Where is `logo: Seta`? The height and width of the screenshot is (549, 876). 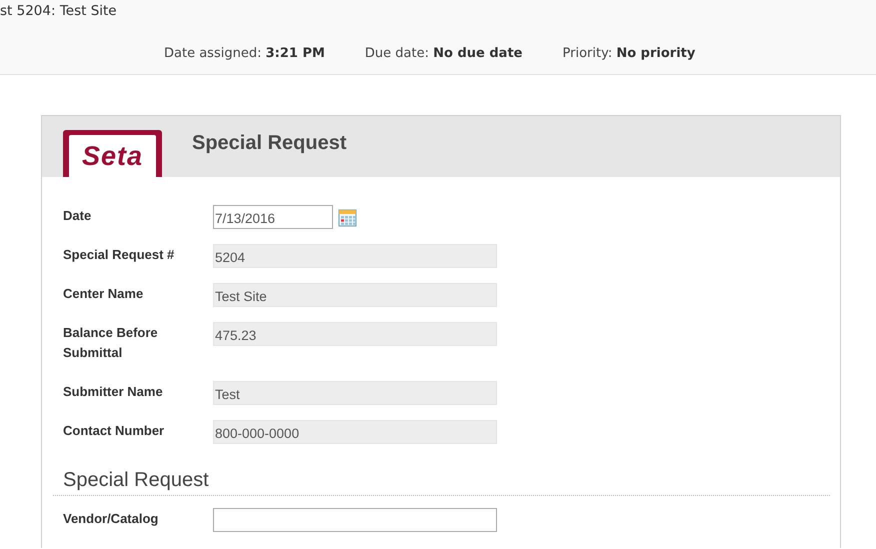
logo: Seta is located at coordinates (112, 153).